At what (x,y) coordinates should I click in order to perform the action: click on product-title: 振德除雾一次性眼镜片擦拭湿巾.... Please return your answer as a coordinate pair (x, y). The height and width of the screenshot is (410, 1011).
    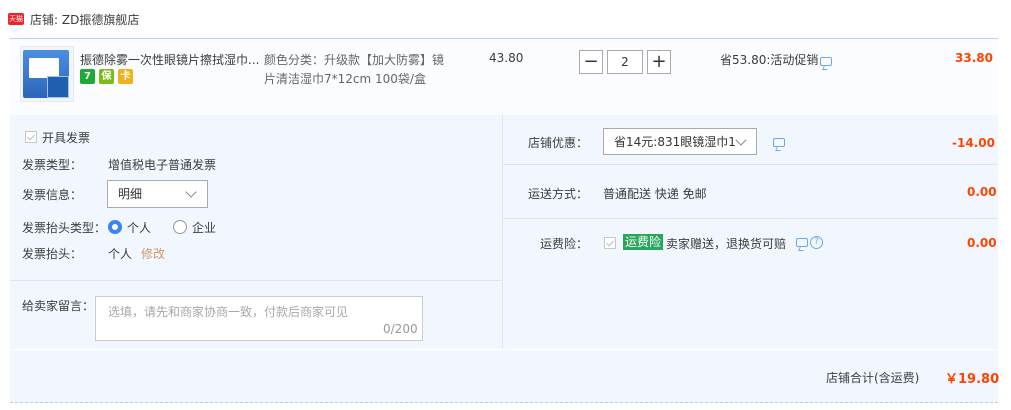
    Looking at the image, I should click on (170, 59).